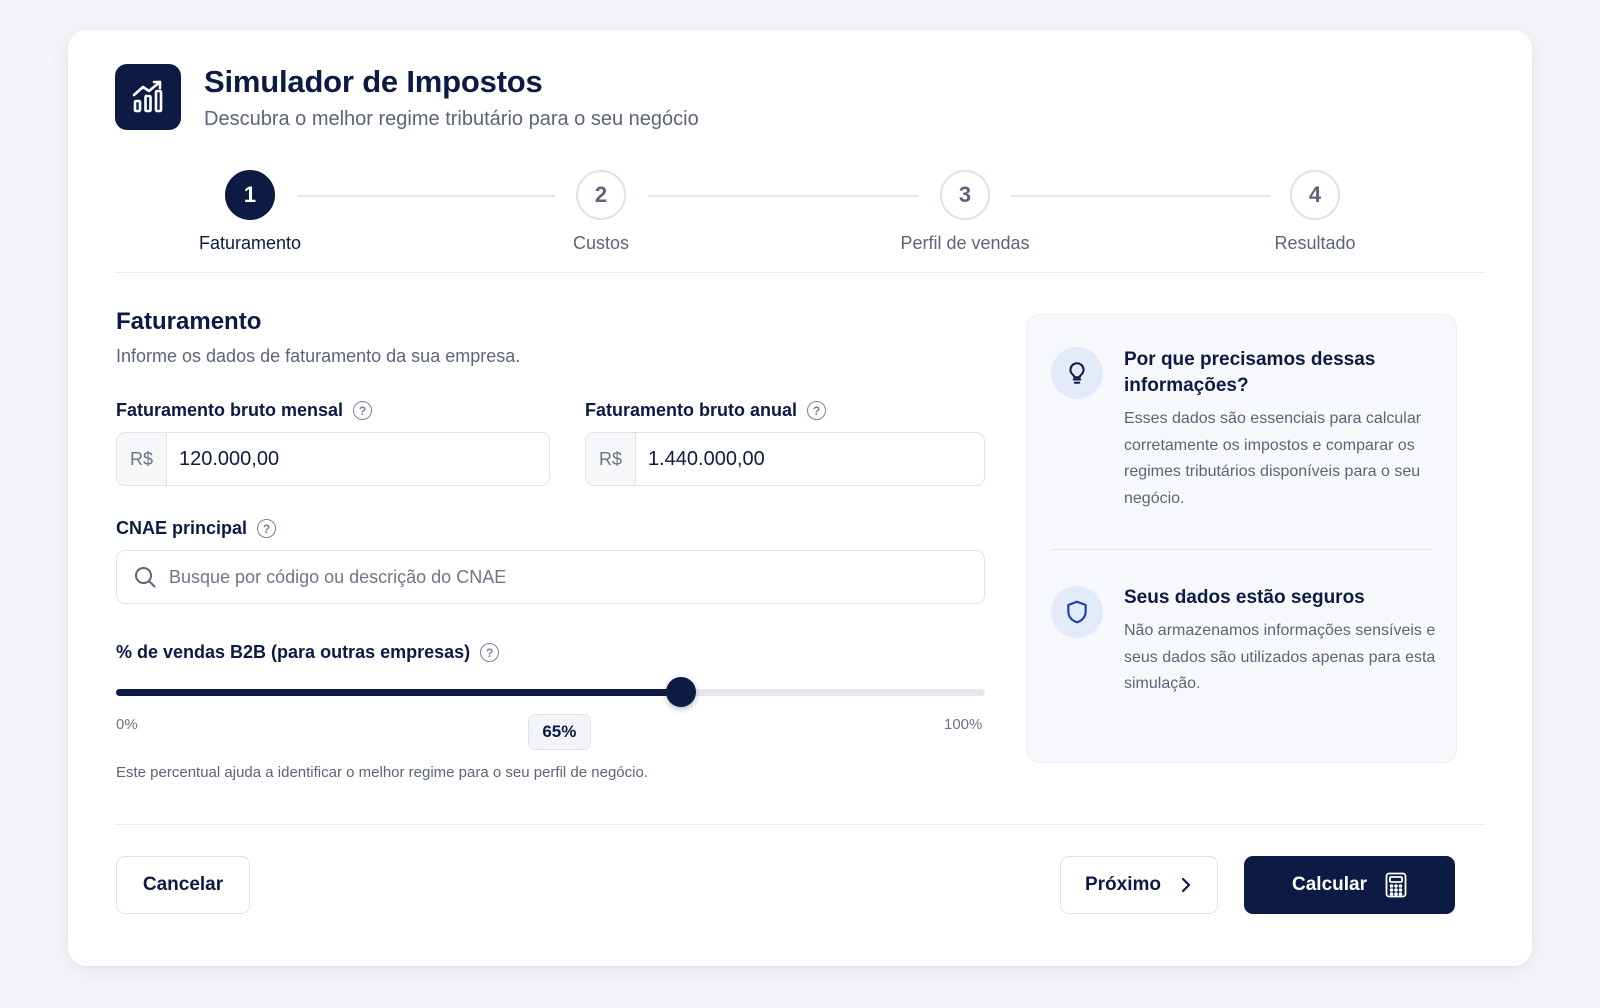 The height and width of the screenshot is (1008, 1600). Describe the element at coordinates (145, 577) in the screenshot. I see `search-icon` at that location.